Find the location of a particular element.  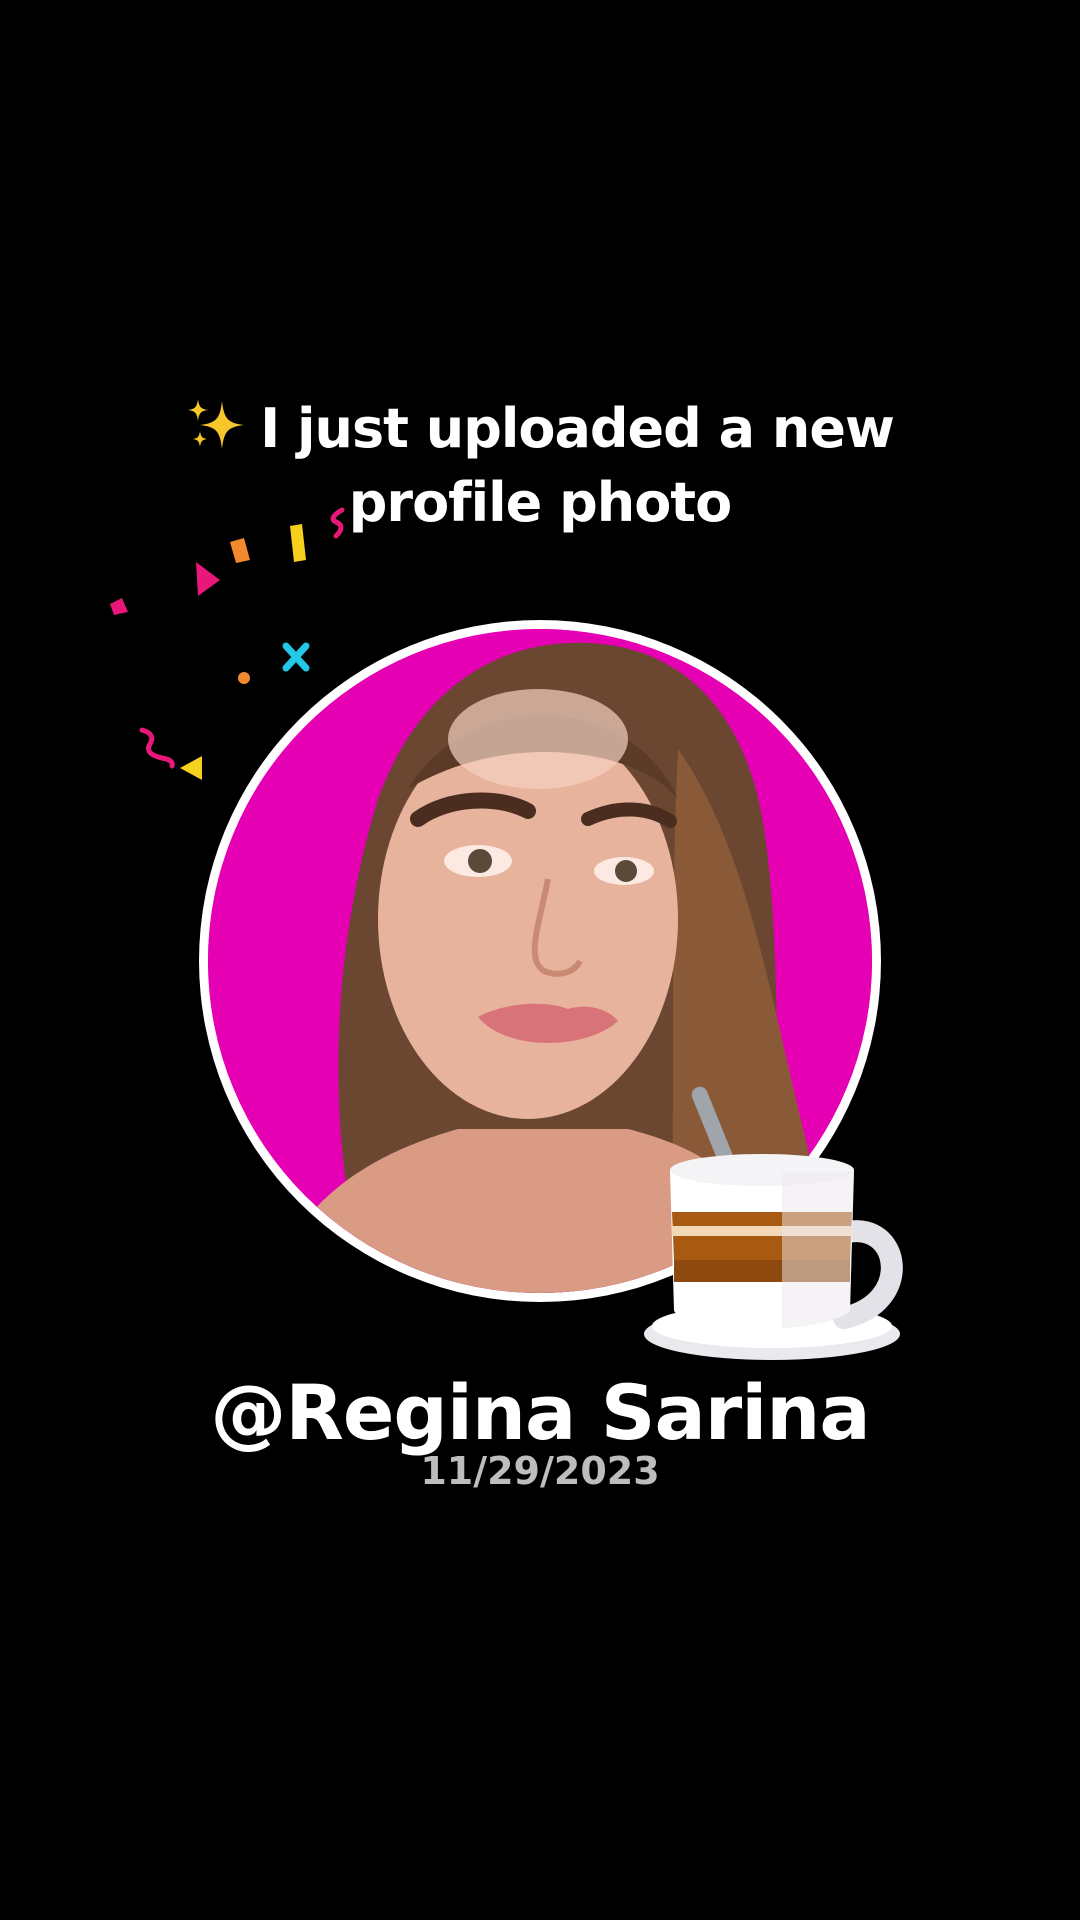

headline: I just uploaded a new profile photo is located at coordinates (540, 466).